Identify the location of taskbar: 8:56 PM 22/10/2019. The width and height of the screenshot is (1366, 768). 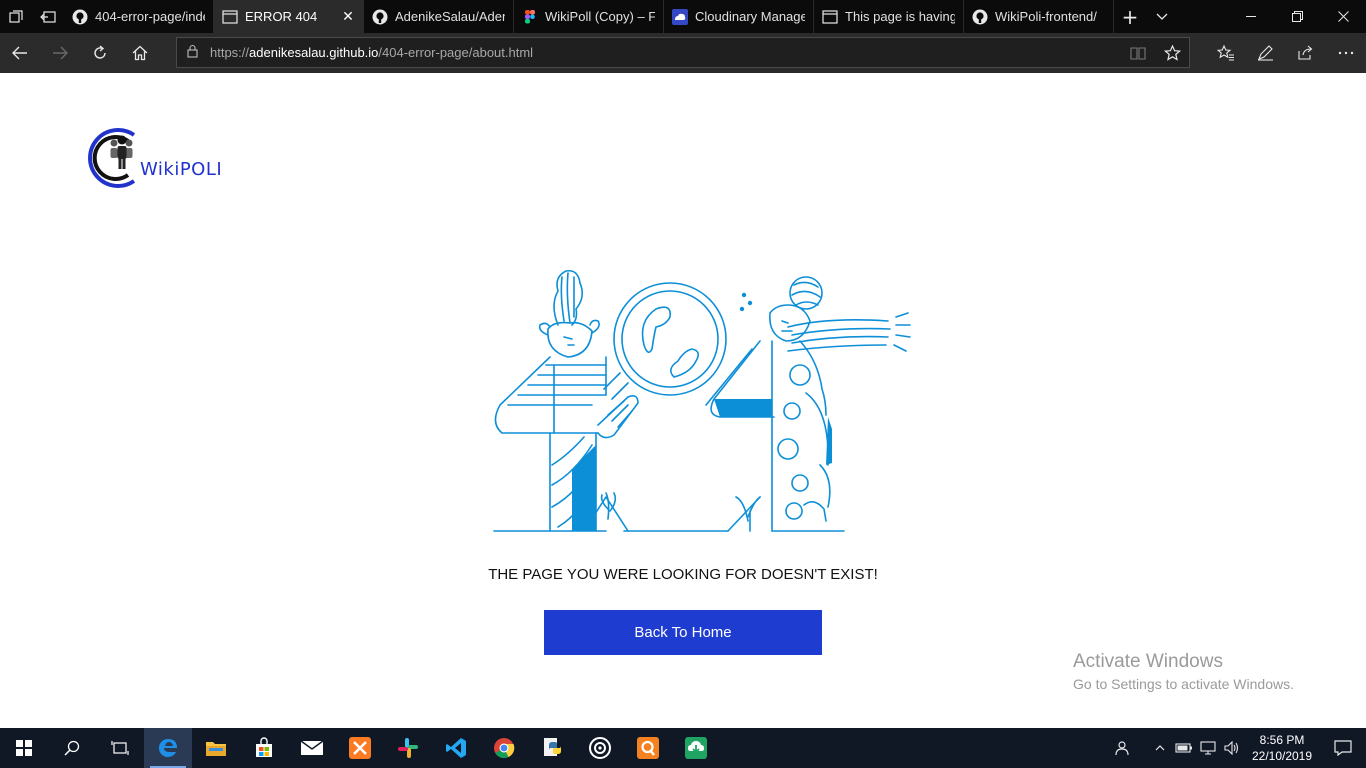
(683, 748).